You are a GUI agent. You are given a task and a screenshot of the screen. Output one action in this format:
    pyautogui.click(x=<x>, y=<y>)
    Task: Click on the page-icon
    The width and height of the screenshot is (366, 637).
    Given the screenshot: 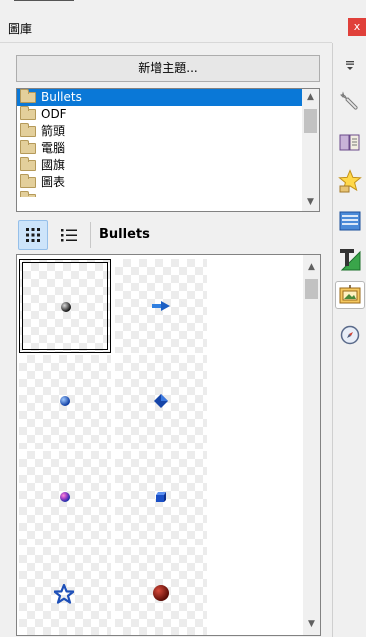 What is the action you would take?
    pyautogui.click(x=350, y=260)
    